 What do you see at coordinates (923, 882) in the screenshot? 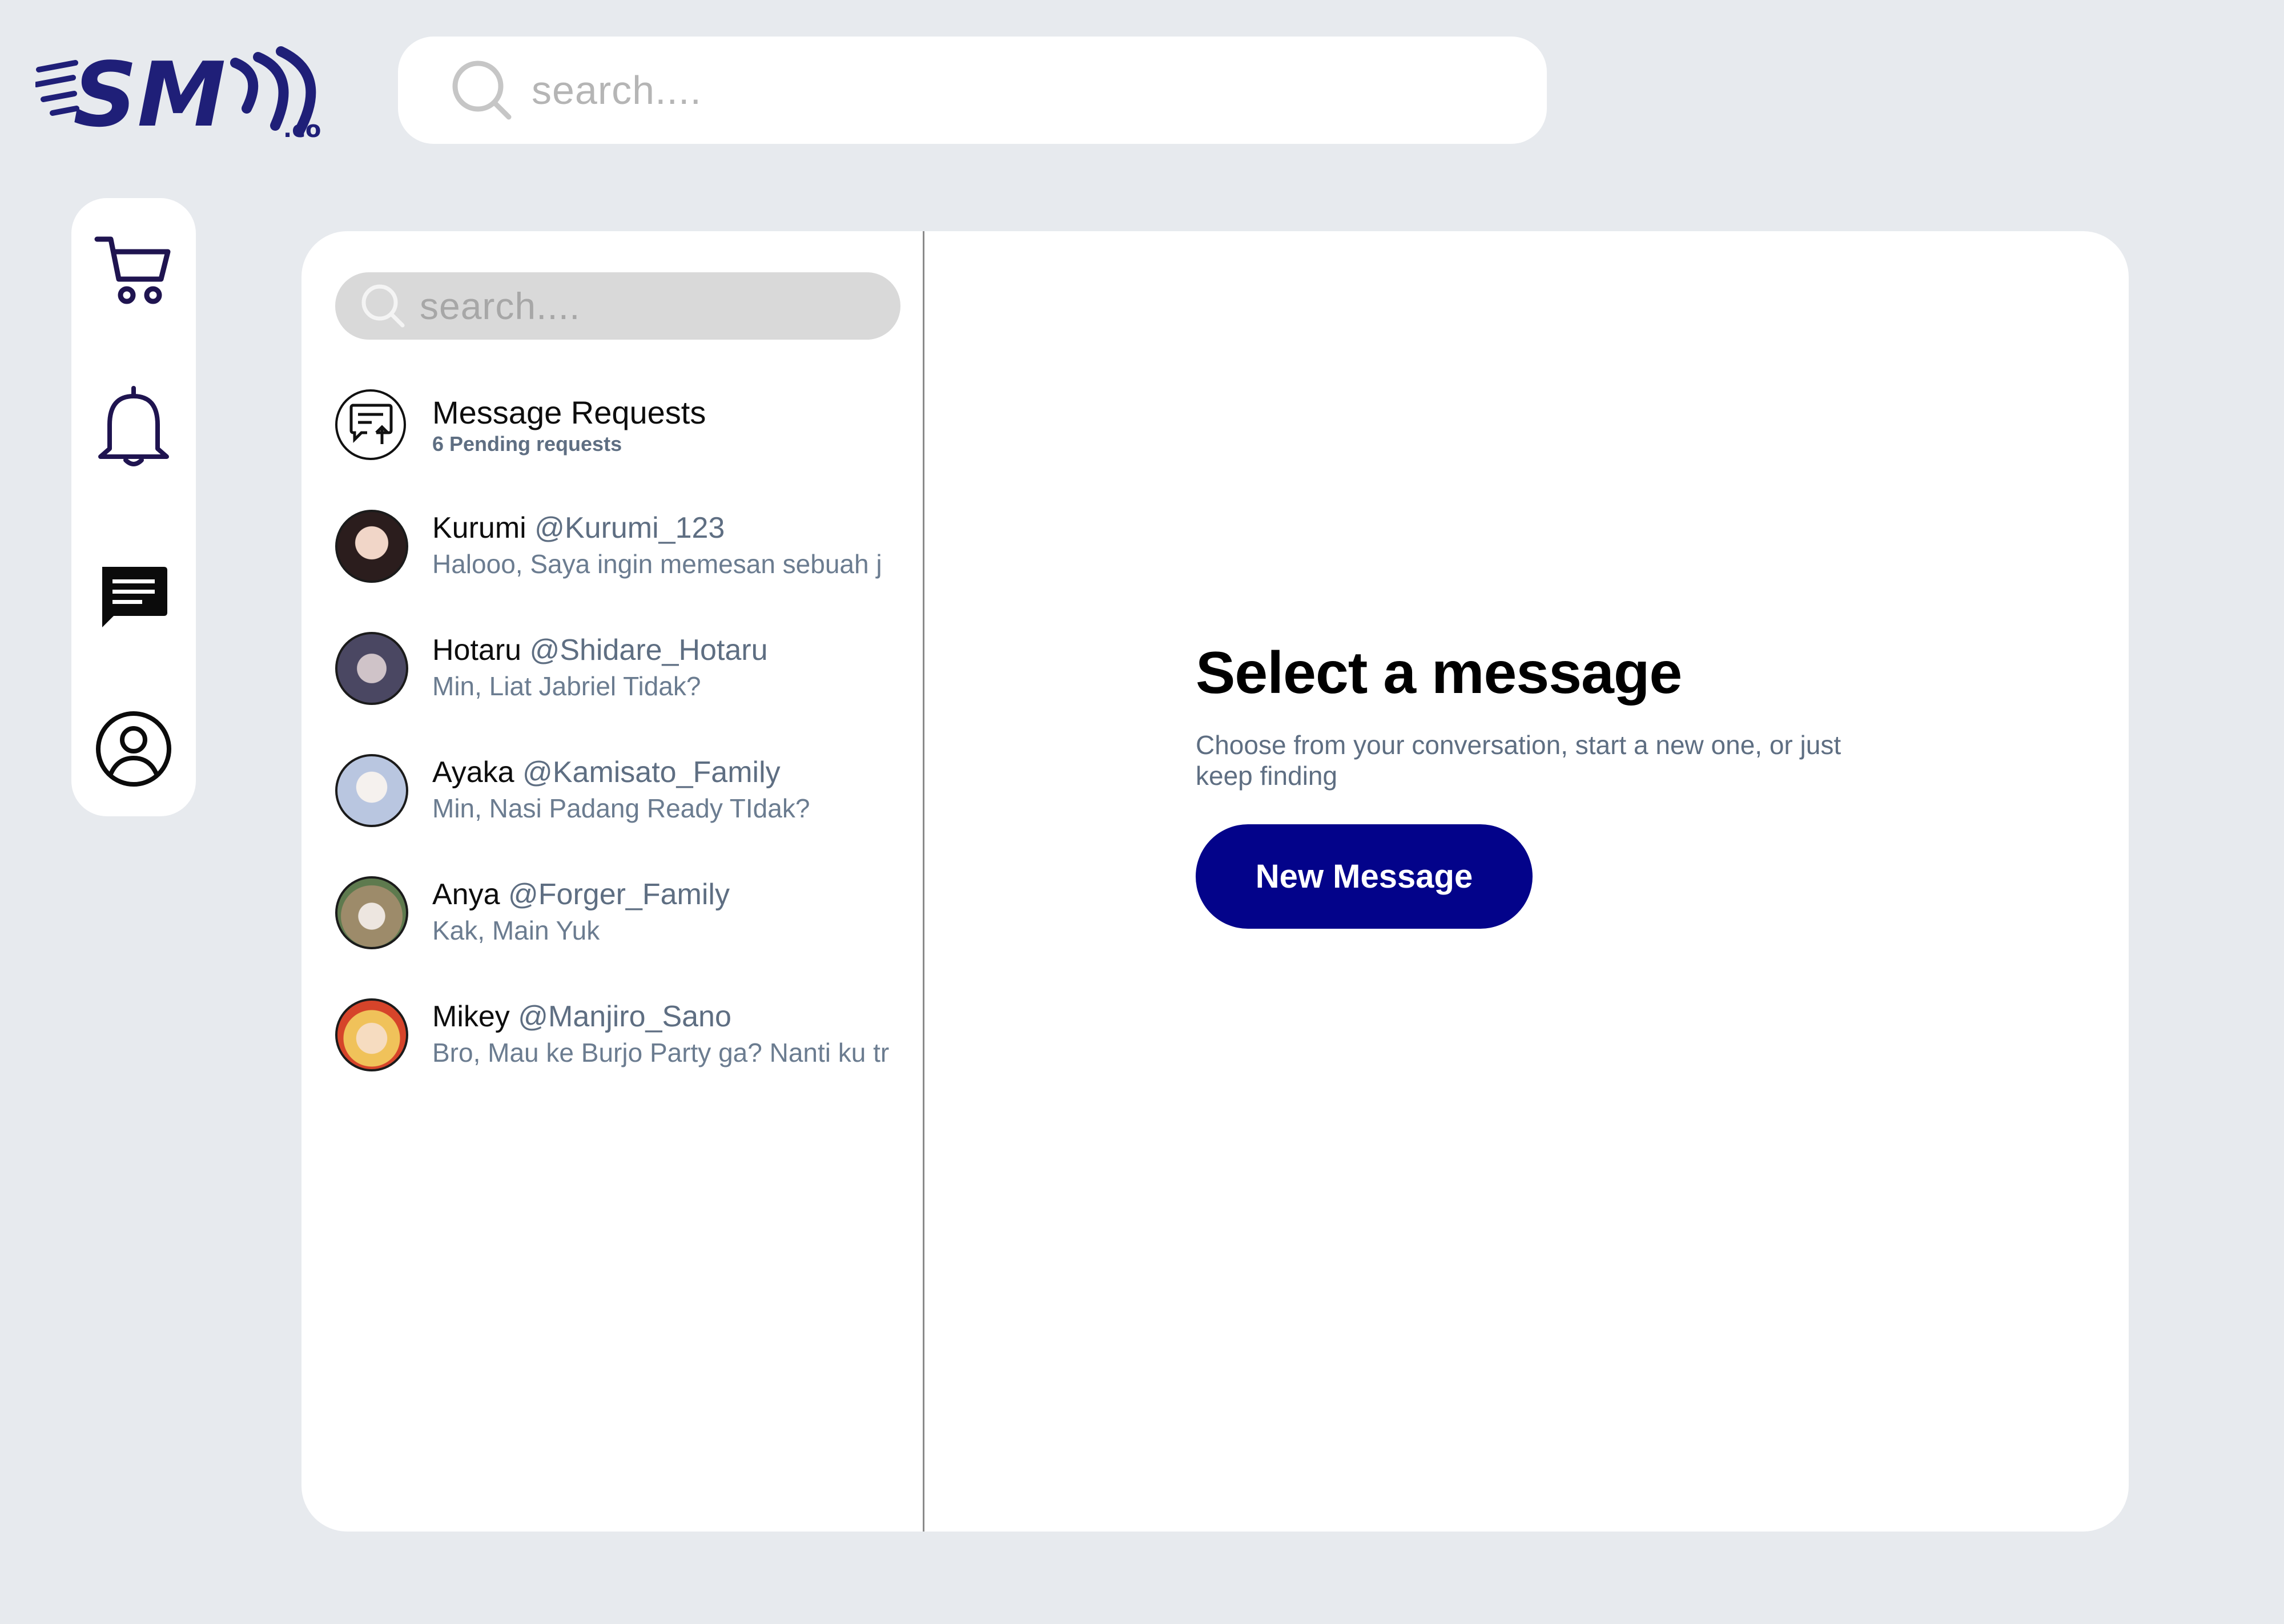
I see `pane-divider` at bounding box center [923, 882].